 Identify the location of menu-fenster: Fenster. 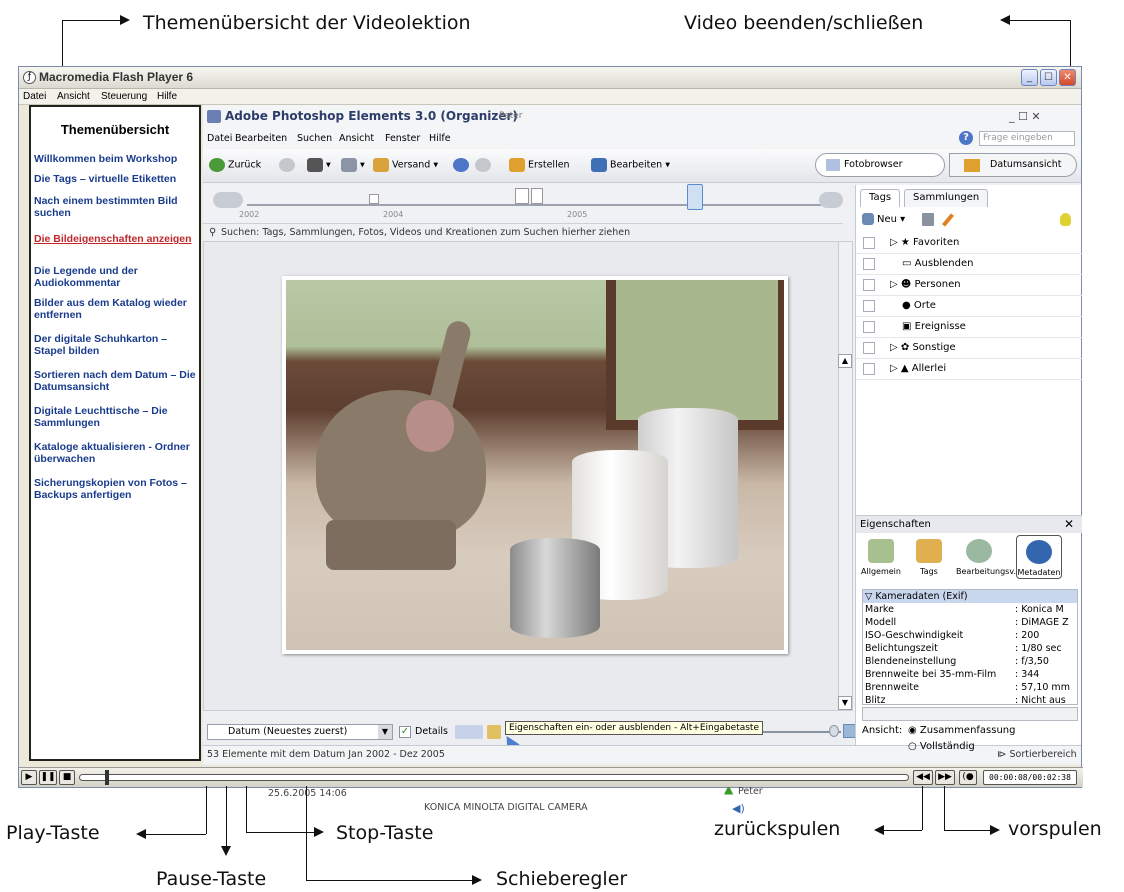
(402, 138).